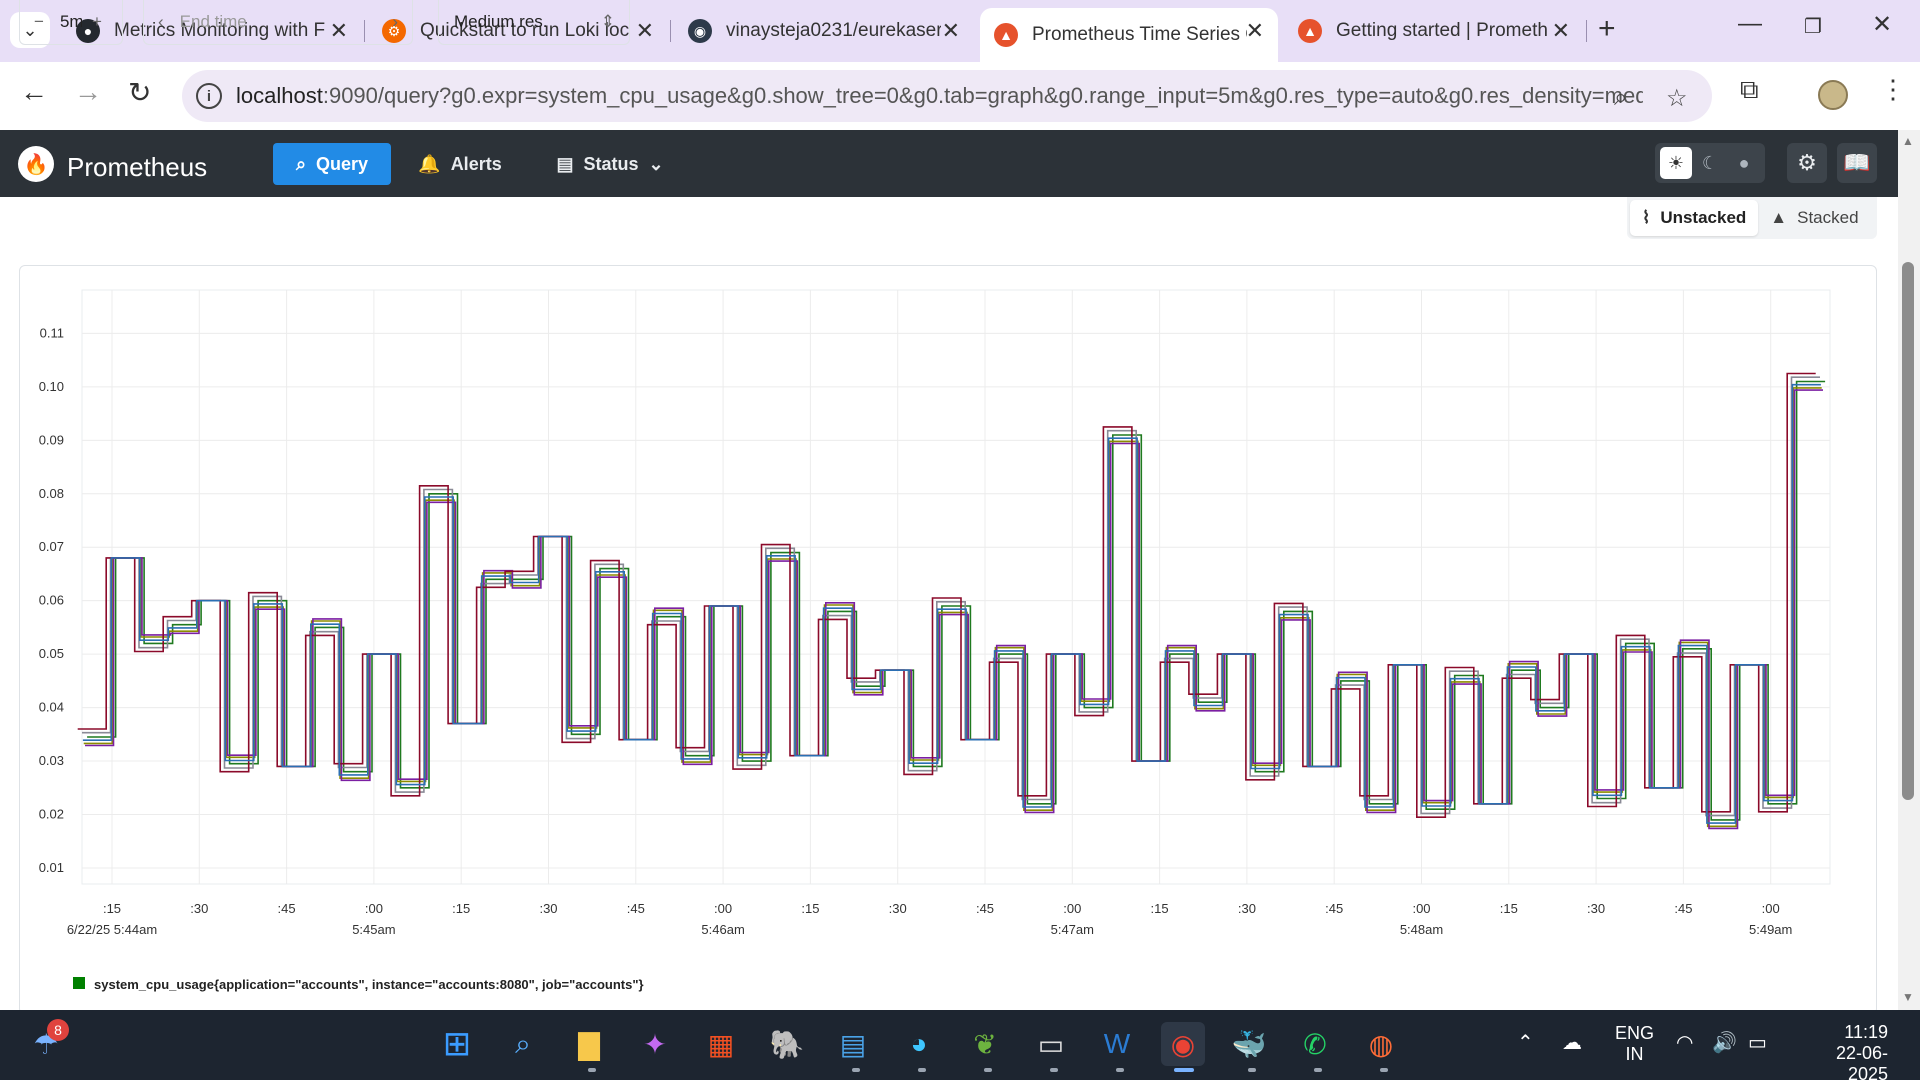 This screenshot has height=1085, width=1920. What do you see at coordinates (1908, 141) in the screenshot?
I see `scroll-up-icon: ▲` at bounding box center [1908, 141].